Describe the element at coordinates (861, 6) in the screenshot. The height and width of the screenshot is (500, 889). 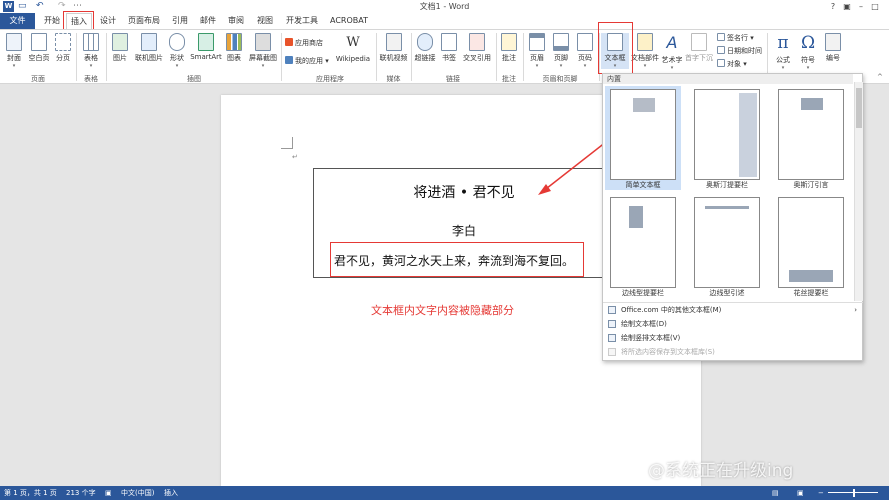
I see `minimize-button: –` at that location.